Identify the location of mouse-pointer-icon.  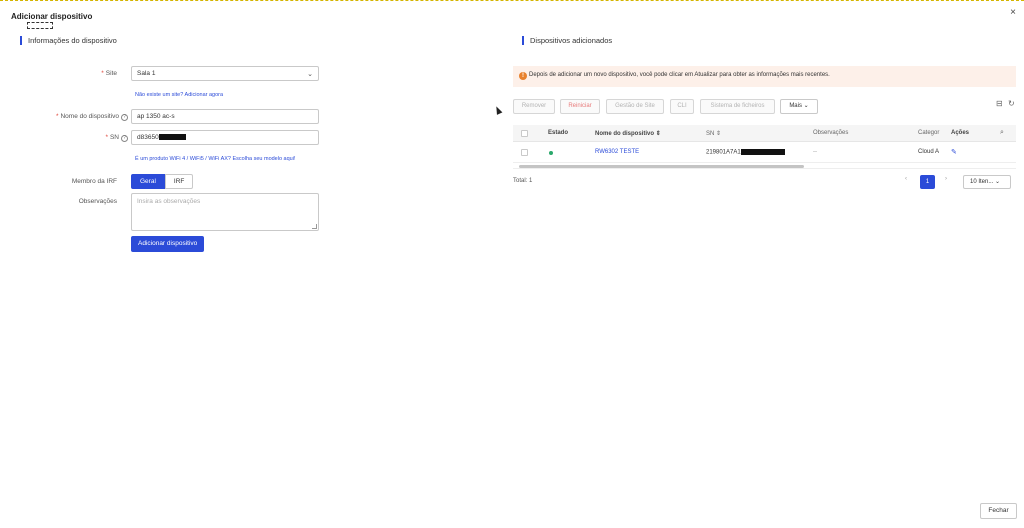
(498, 110).